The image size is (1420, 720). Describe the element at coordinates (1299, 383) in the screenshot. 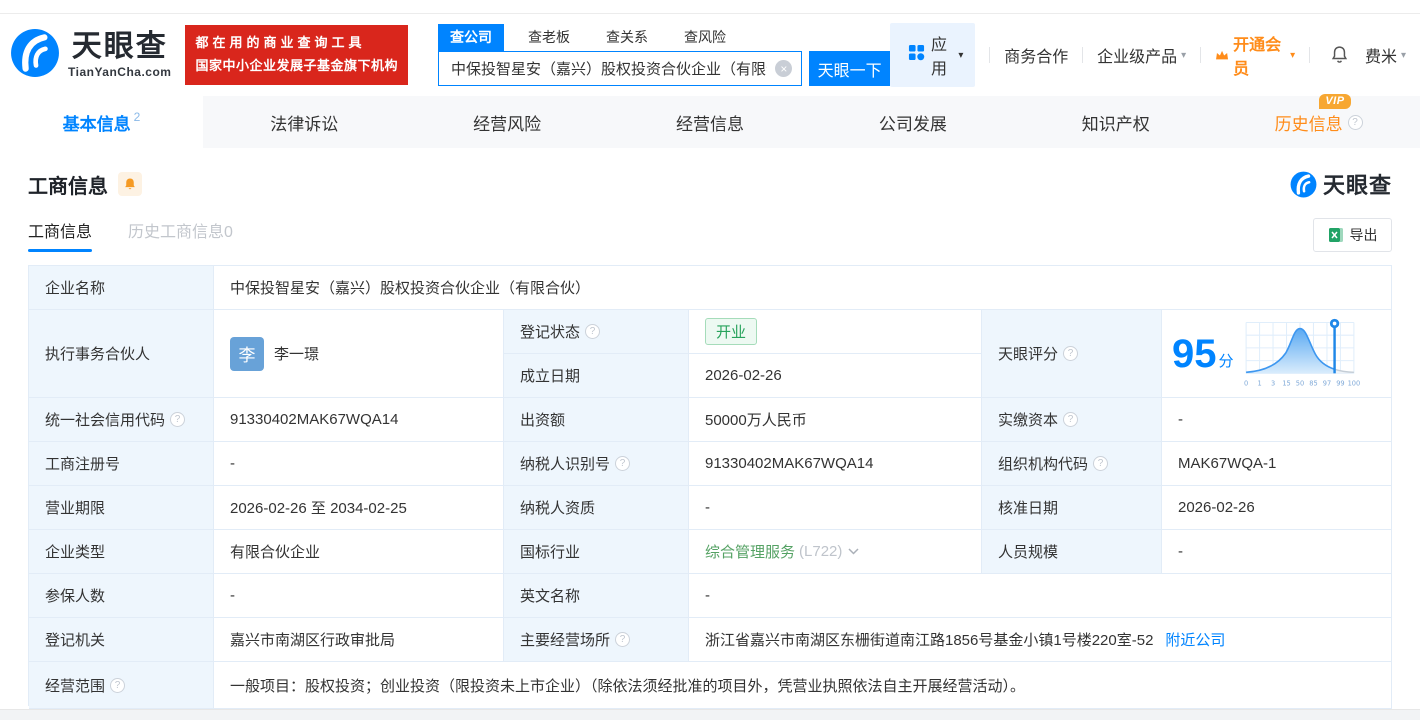

I see `svg-text: 50` at that location.